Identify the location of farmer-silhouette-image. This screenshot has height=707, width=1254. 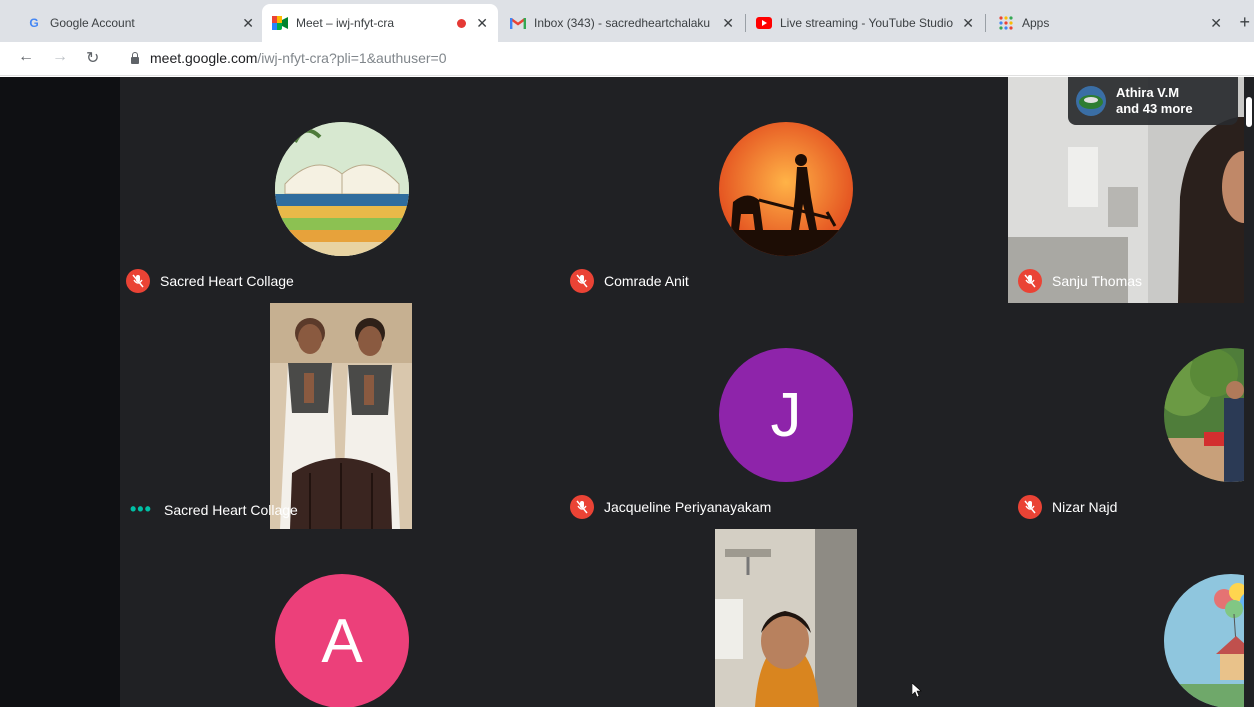
(786, 189).